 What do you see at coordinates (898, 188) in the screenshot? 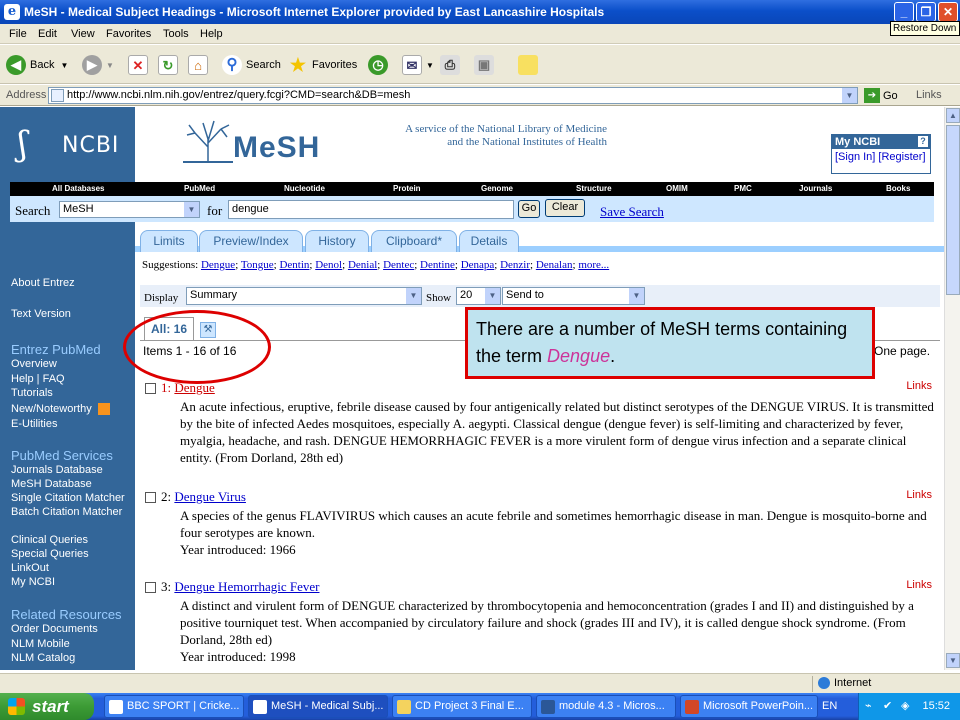
I see `nav-books: Books` at bounding box center [898, 188].